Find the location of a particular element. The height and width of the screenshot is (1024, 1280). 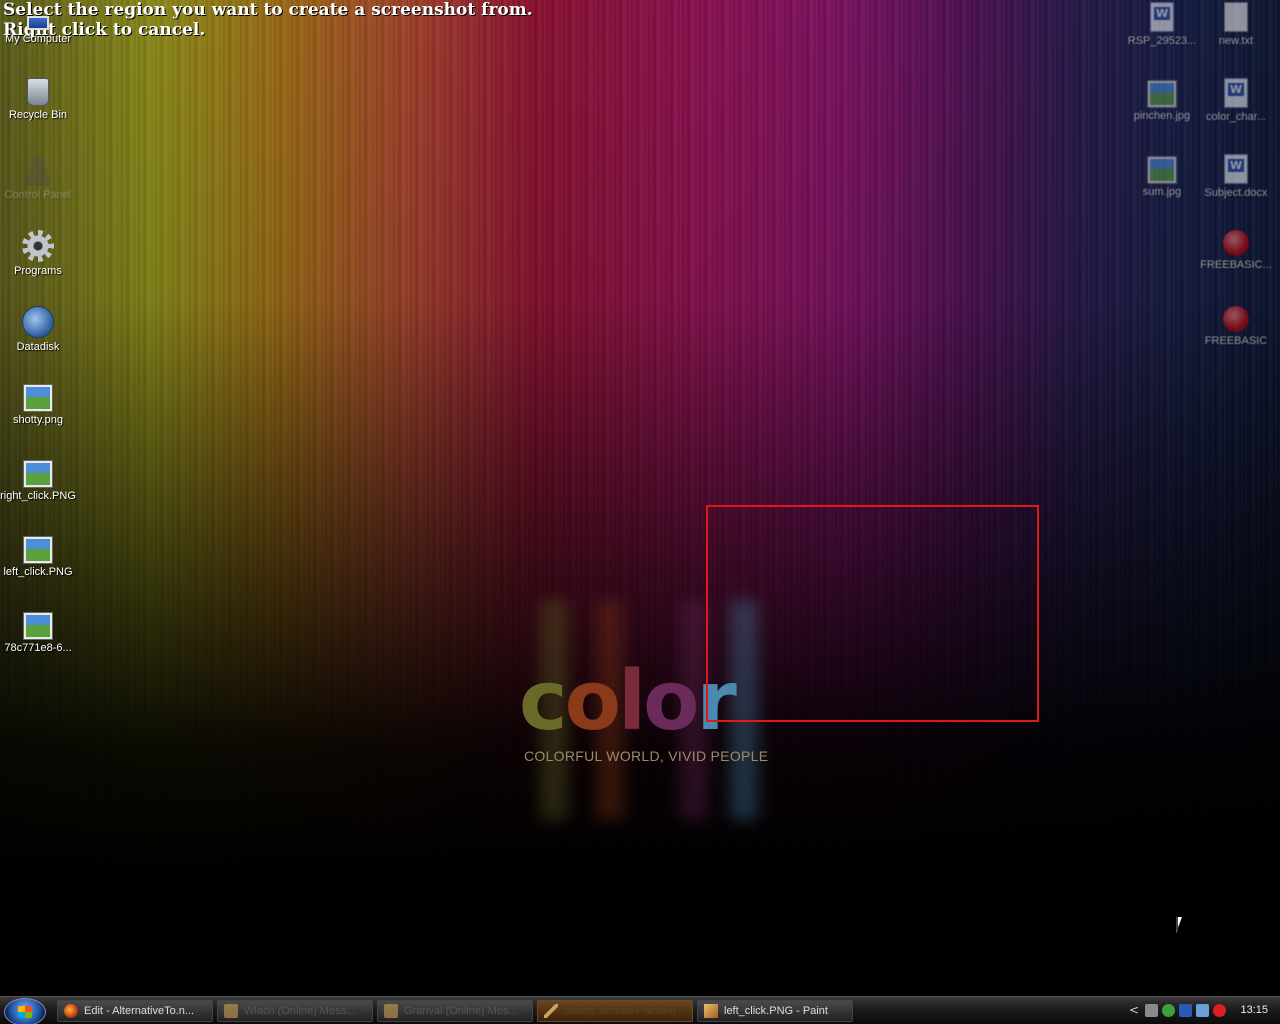

taskbar-button-paint: left_click.PNG - Paint is located at coordinates (775, 1011).